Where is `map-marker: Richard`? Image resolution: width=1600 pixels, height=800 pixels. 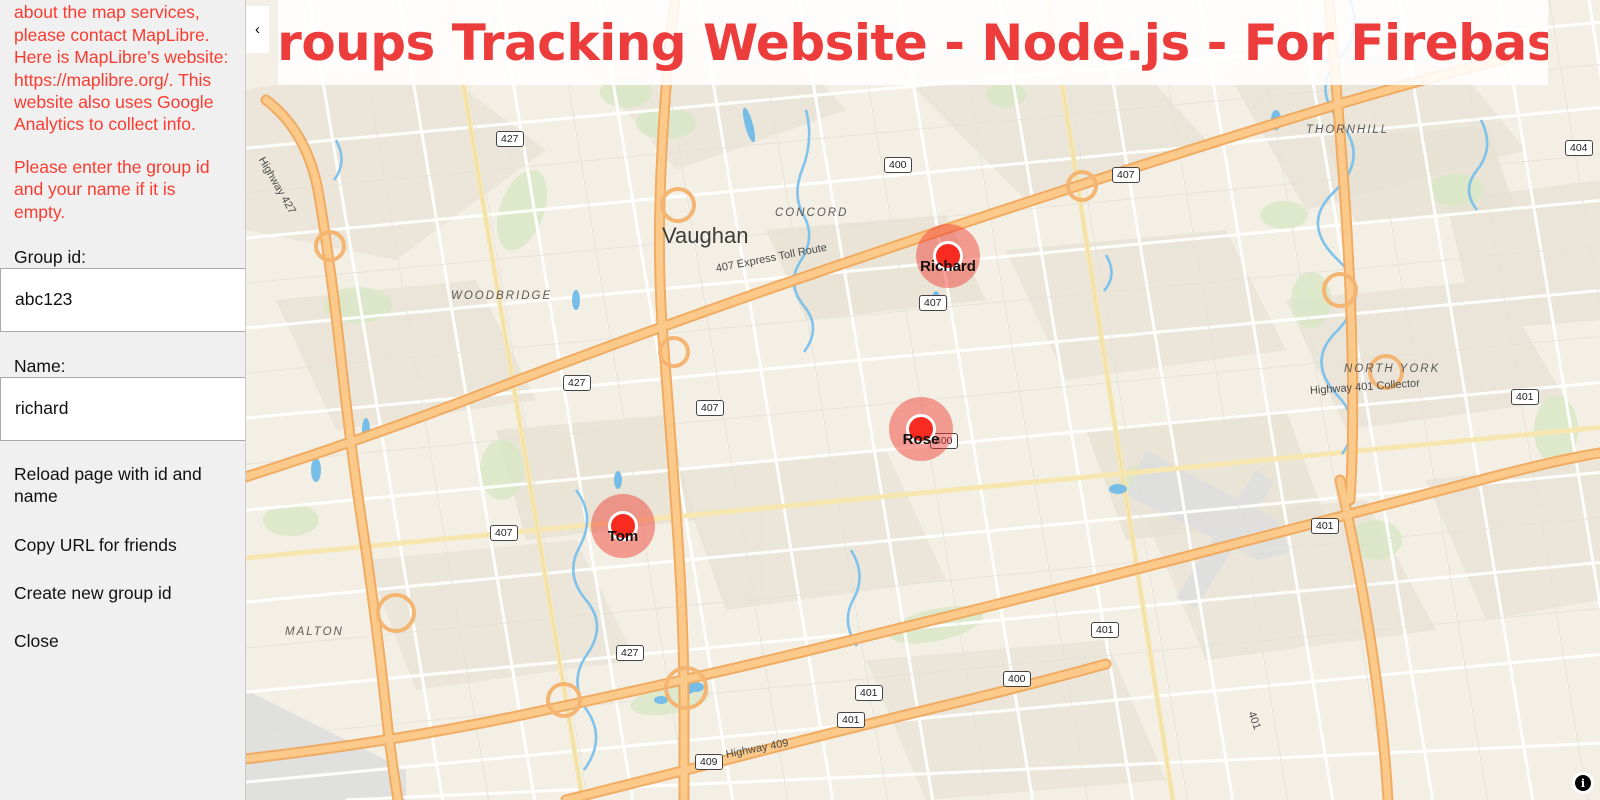 map-marker: Richard is located at coordinates (948, 256).